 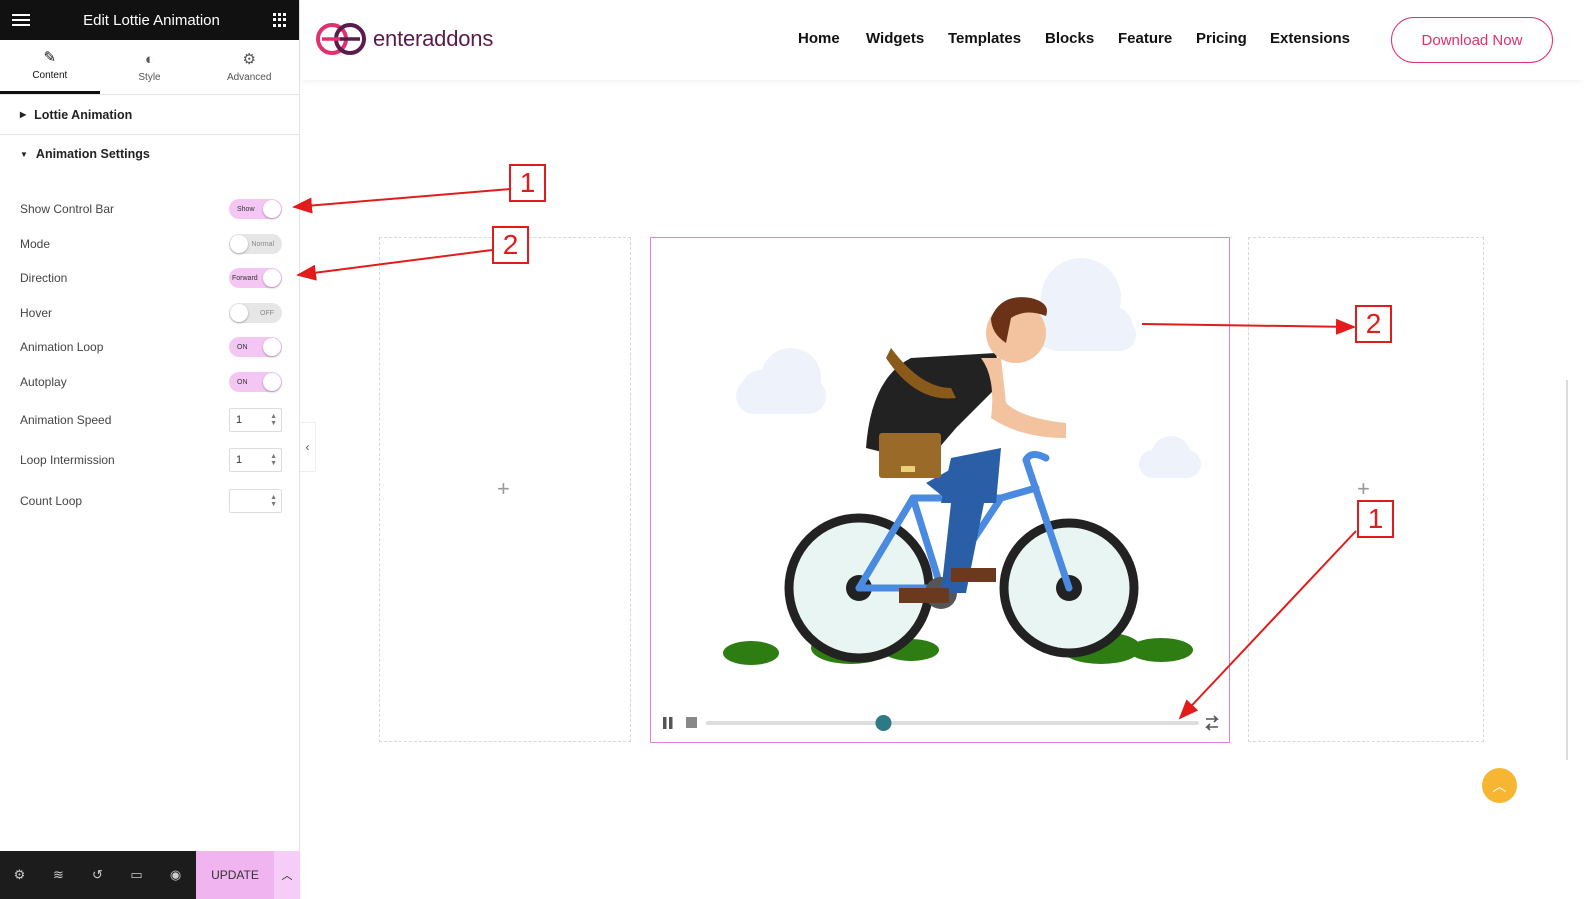 I want to click on panel-title: Edit Lottie Animation, so click(x=151, y=20).